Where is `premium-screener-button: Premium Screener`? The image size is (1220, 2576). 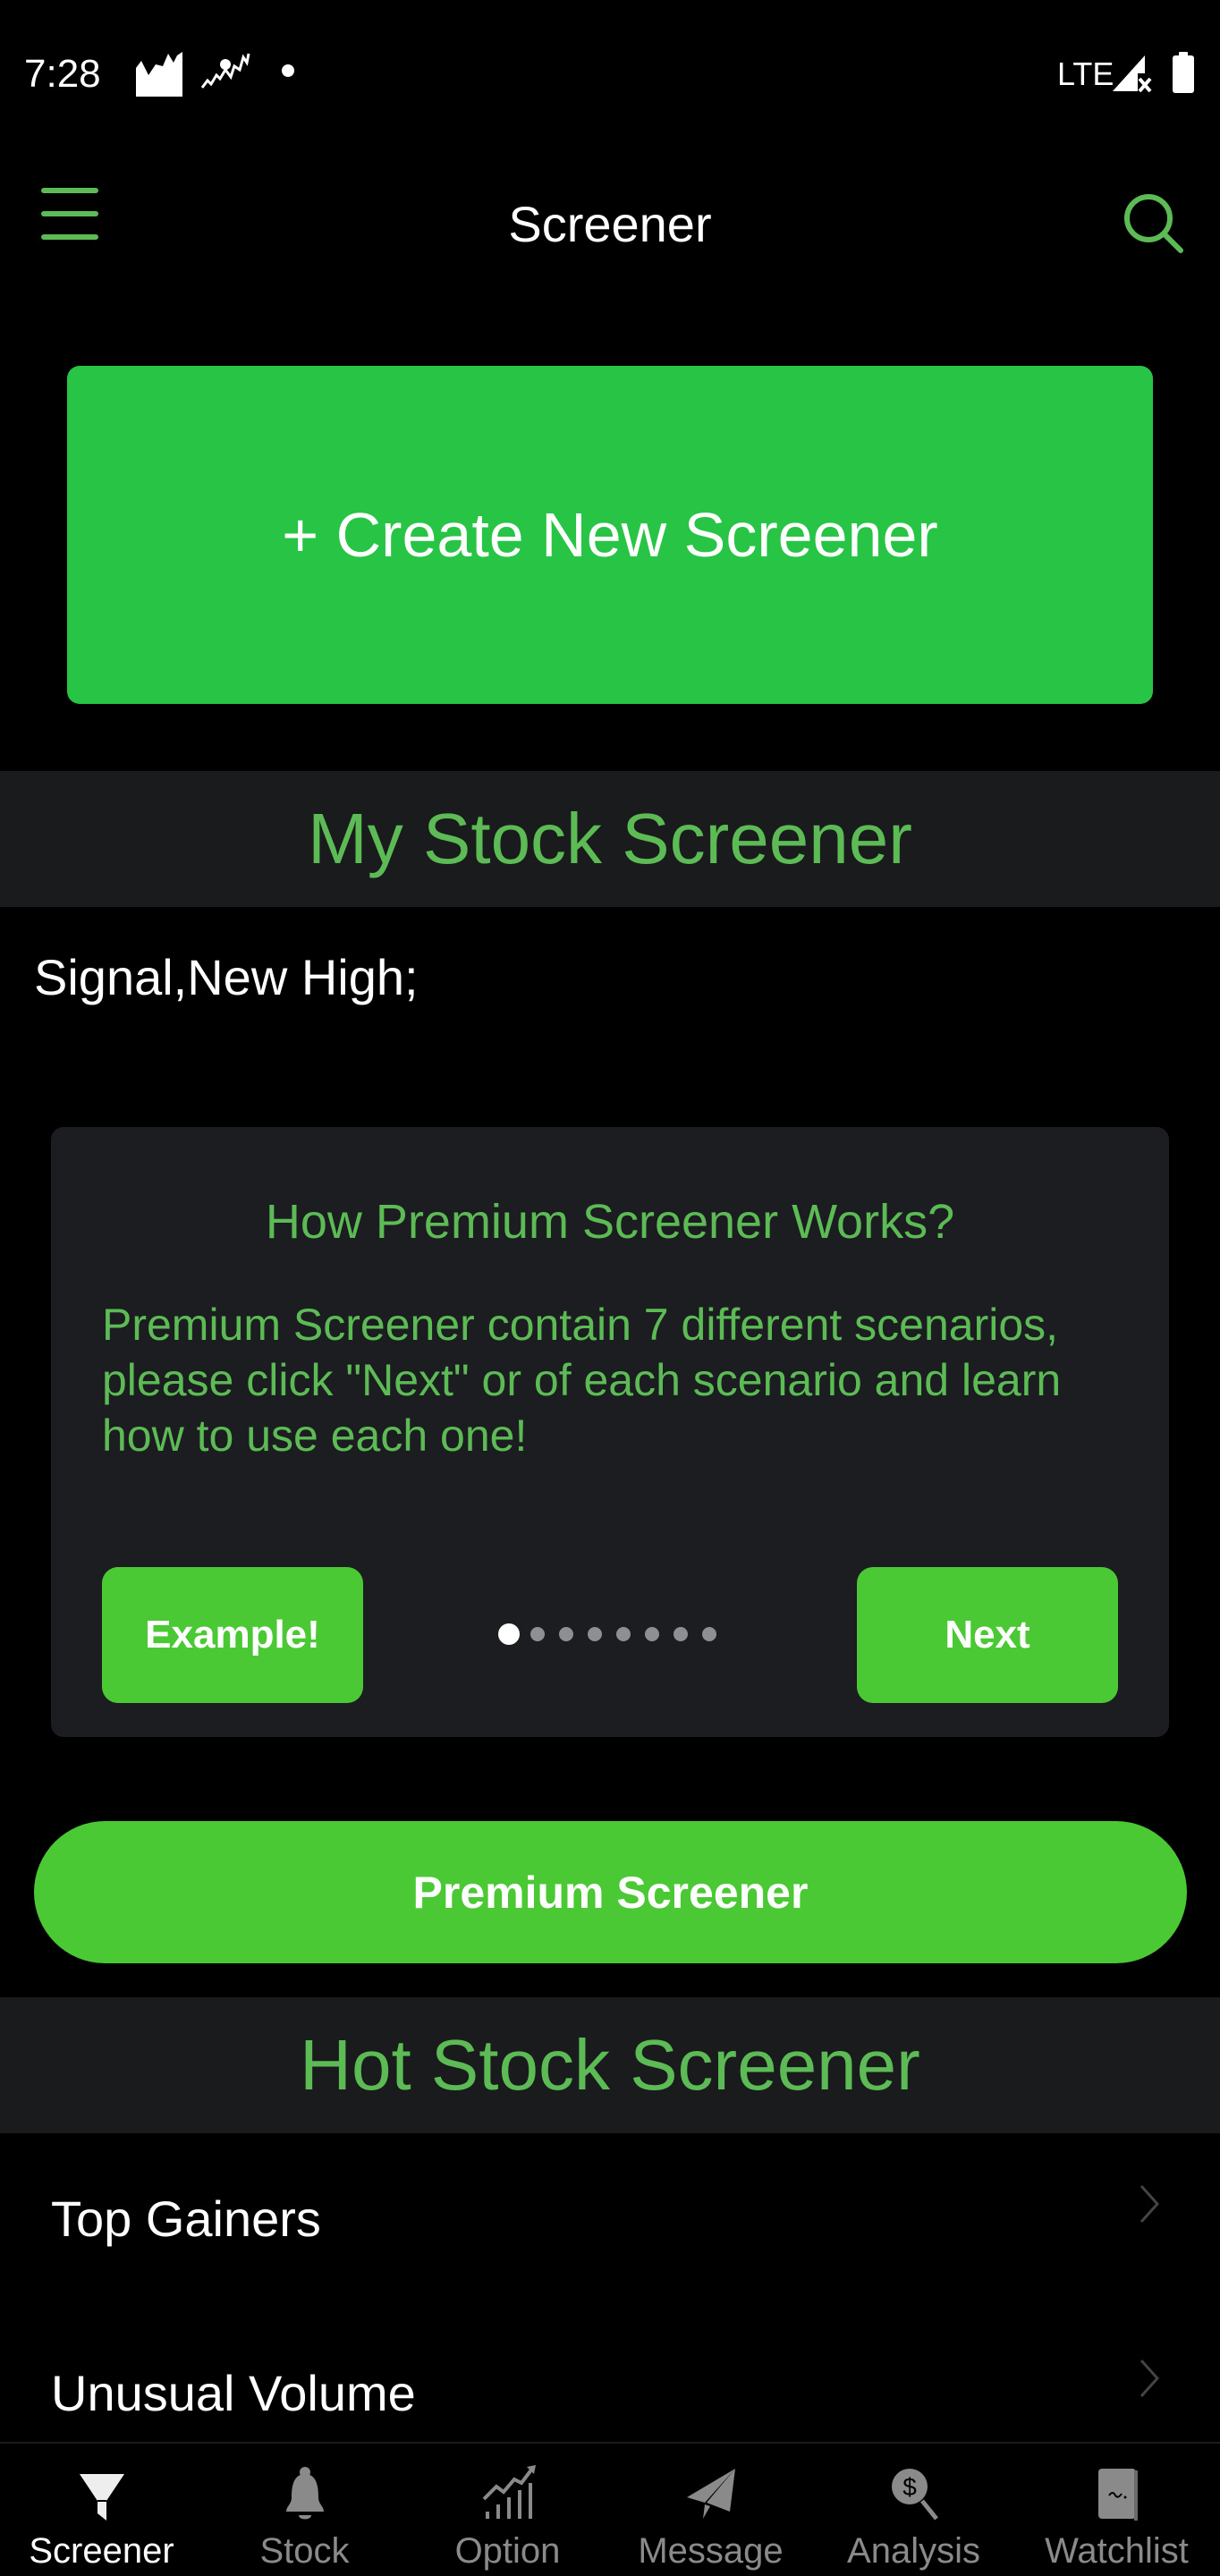 premium-screener-button: Premium Screener is located at coordinates (610, 1892).